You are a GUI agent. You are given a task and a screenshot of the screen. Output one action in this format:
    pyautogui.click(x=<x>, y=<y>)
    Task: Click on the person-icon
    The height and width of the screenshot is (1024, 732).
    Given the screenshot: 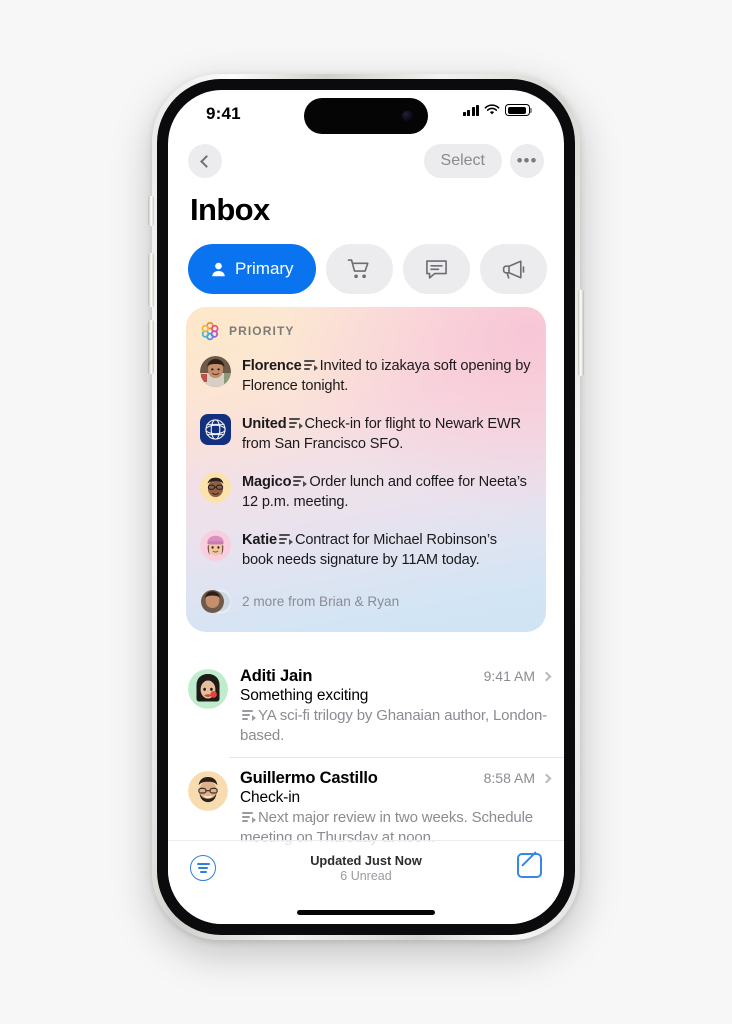 What is the action you would take?
    pyautogui.click(x=218, y=269)
    